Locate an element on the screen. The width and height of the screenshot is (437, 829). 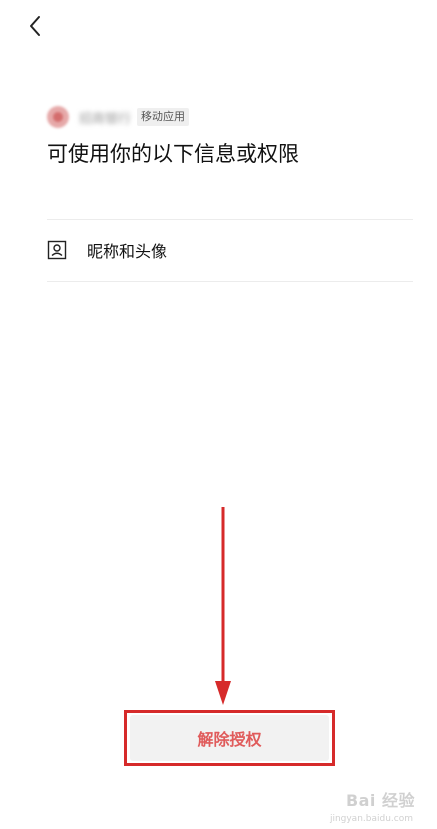
chevron-left-icon is located at coordinates (35, 26).